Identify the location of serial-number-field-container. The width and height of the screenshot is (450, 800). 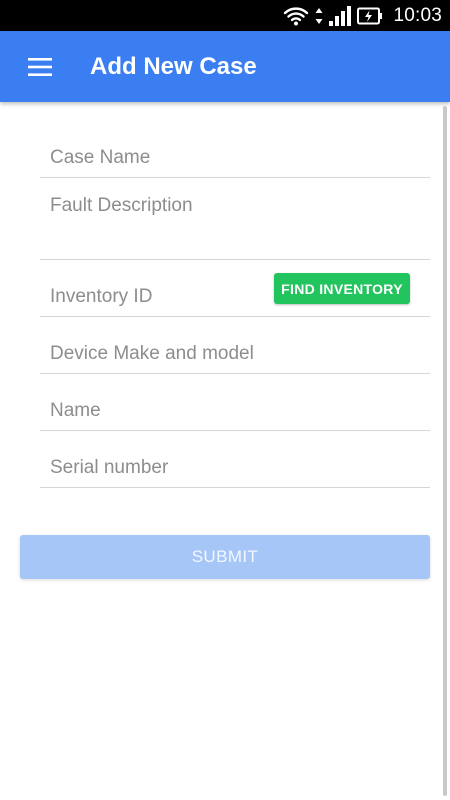
(235, 459).